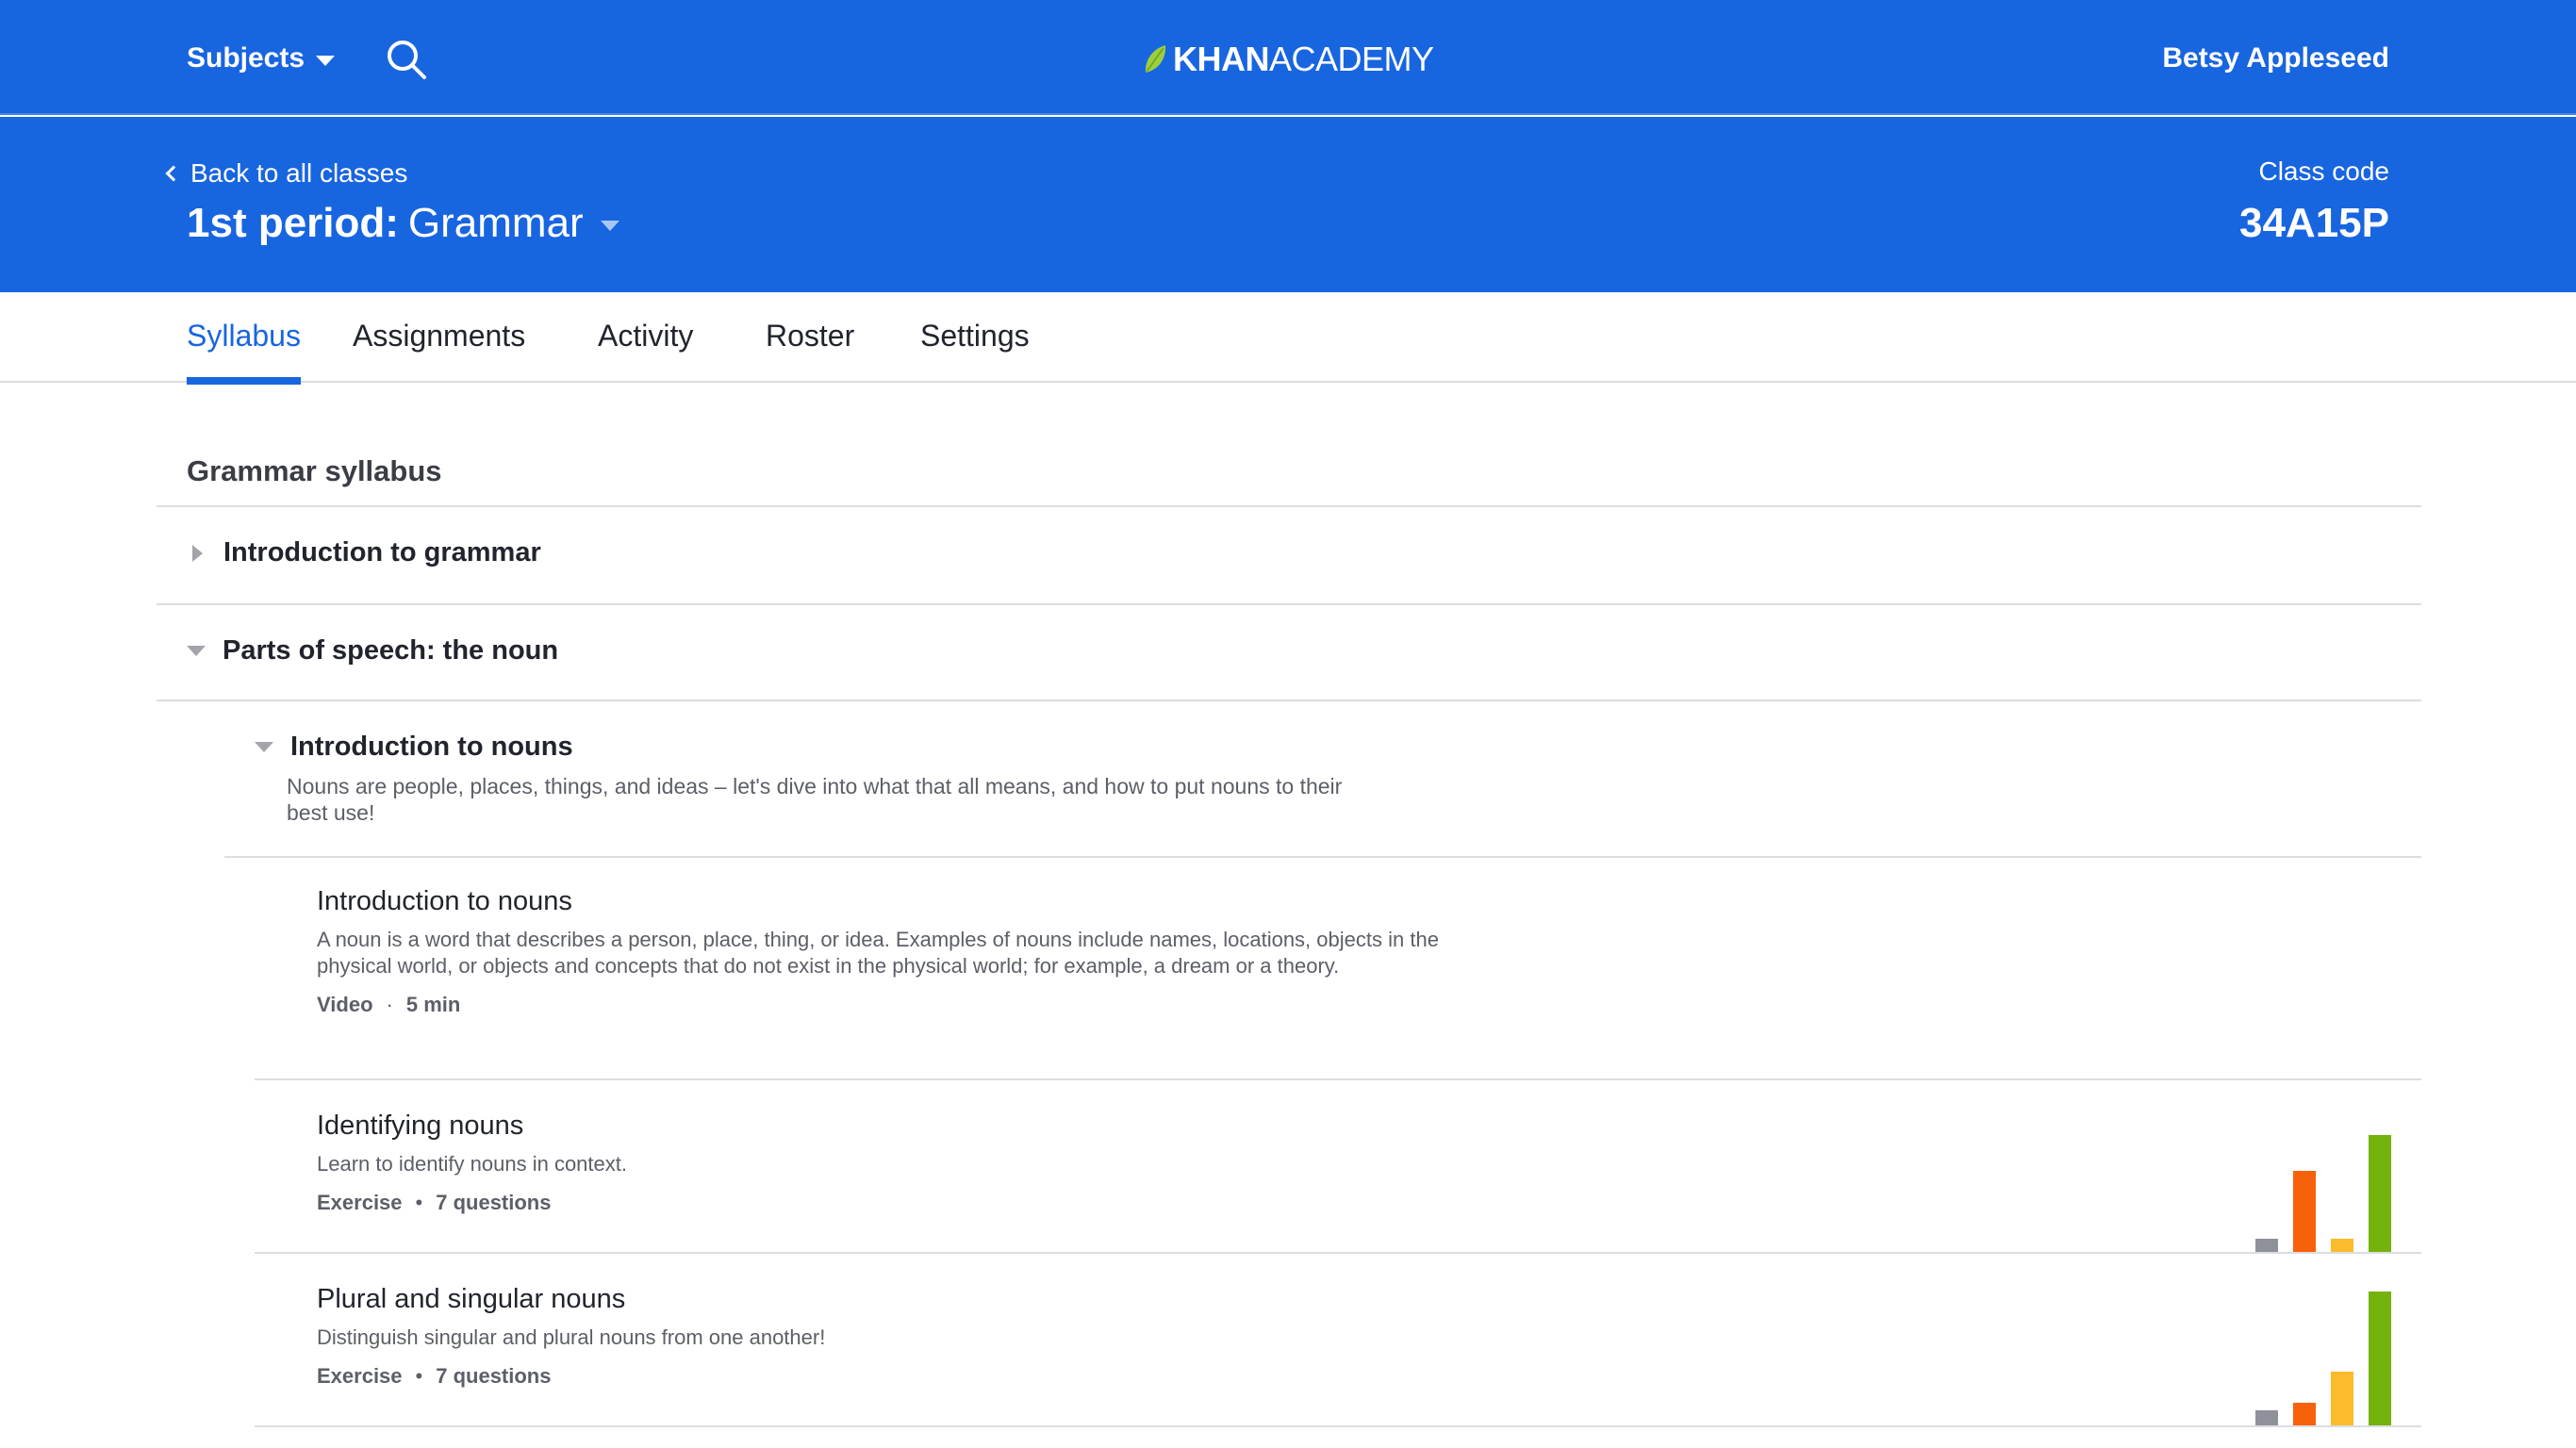  What do you see at coordinates (1221, 59) in the screenshot?
I see `logo-khan-text: KHAN` at bounding box center [1221, 59].